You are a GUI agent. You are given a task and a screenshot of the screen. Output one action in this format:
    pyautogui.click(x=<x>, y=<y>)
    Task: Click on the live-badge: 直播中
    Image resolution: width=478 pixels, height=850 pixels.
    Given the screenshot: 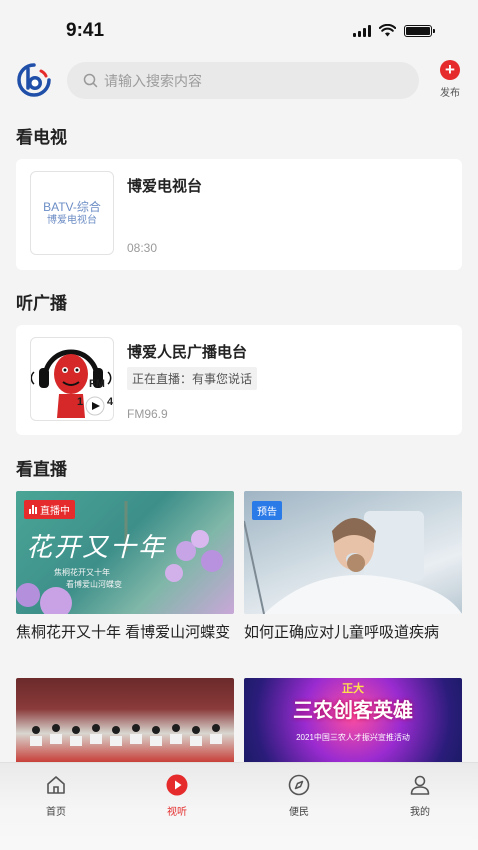 What is the action you would take?
    pyautogui.click(x=49, y=509)
    